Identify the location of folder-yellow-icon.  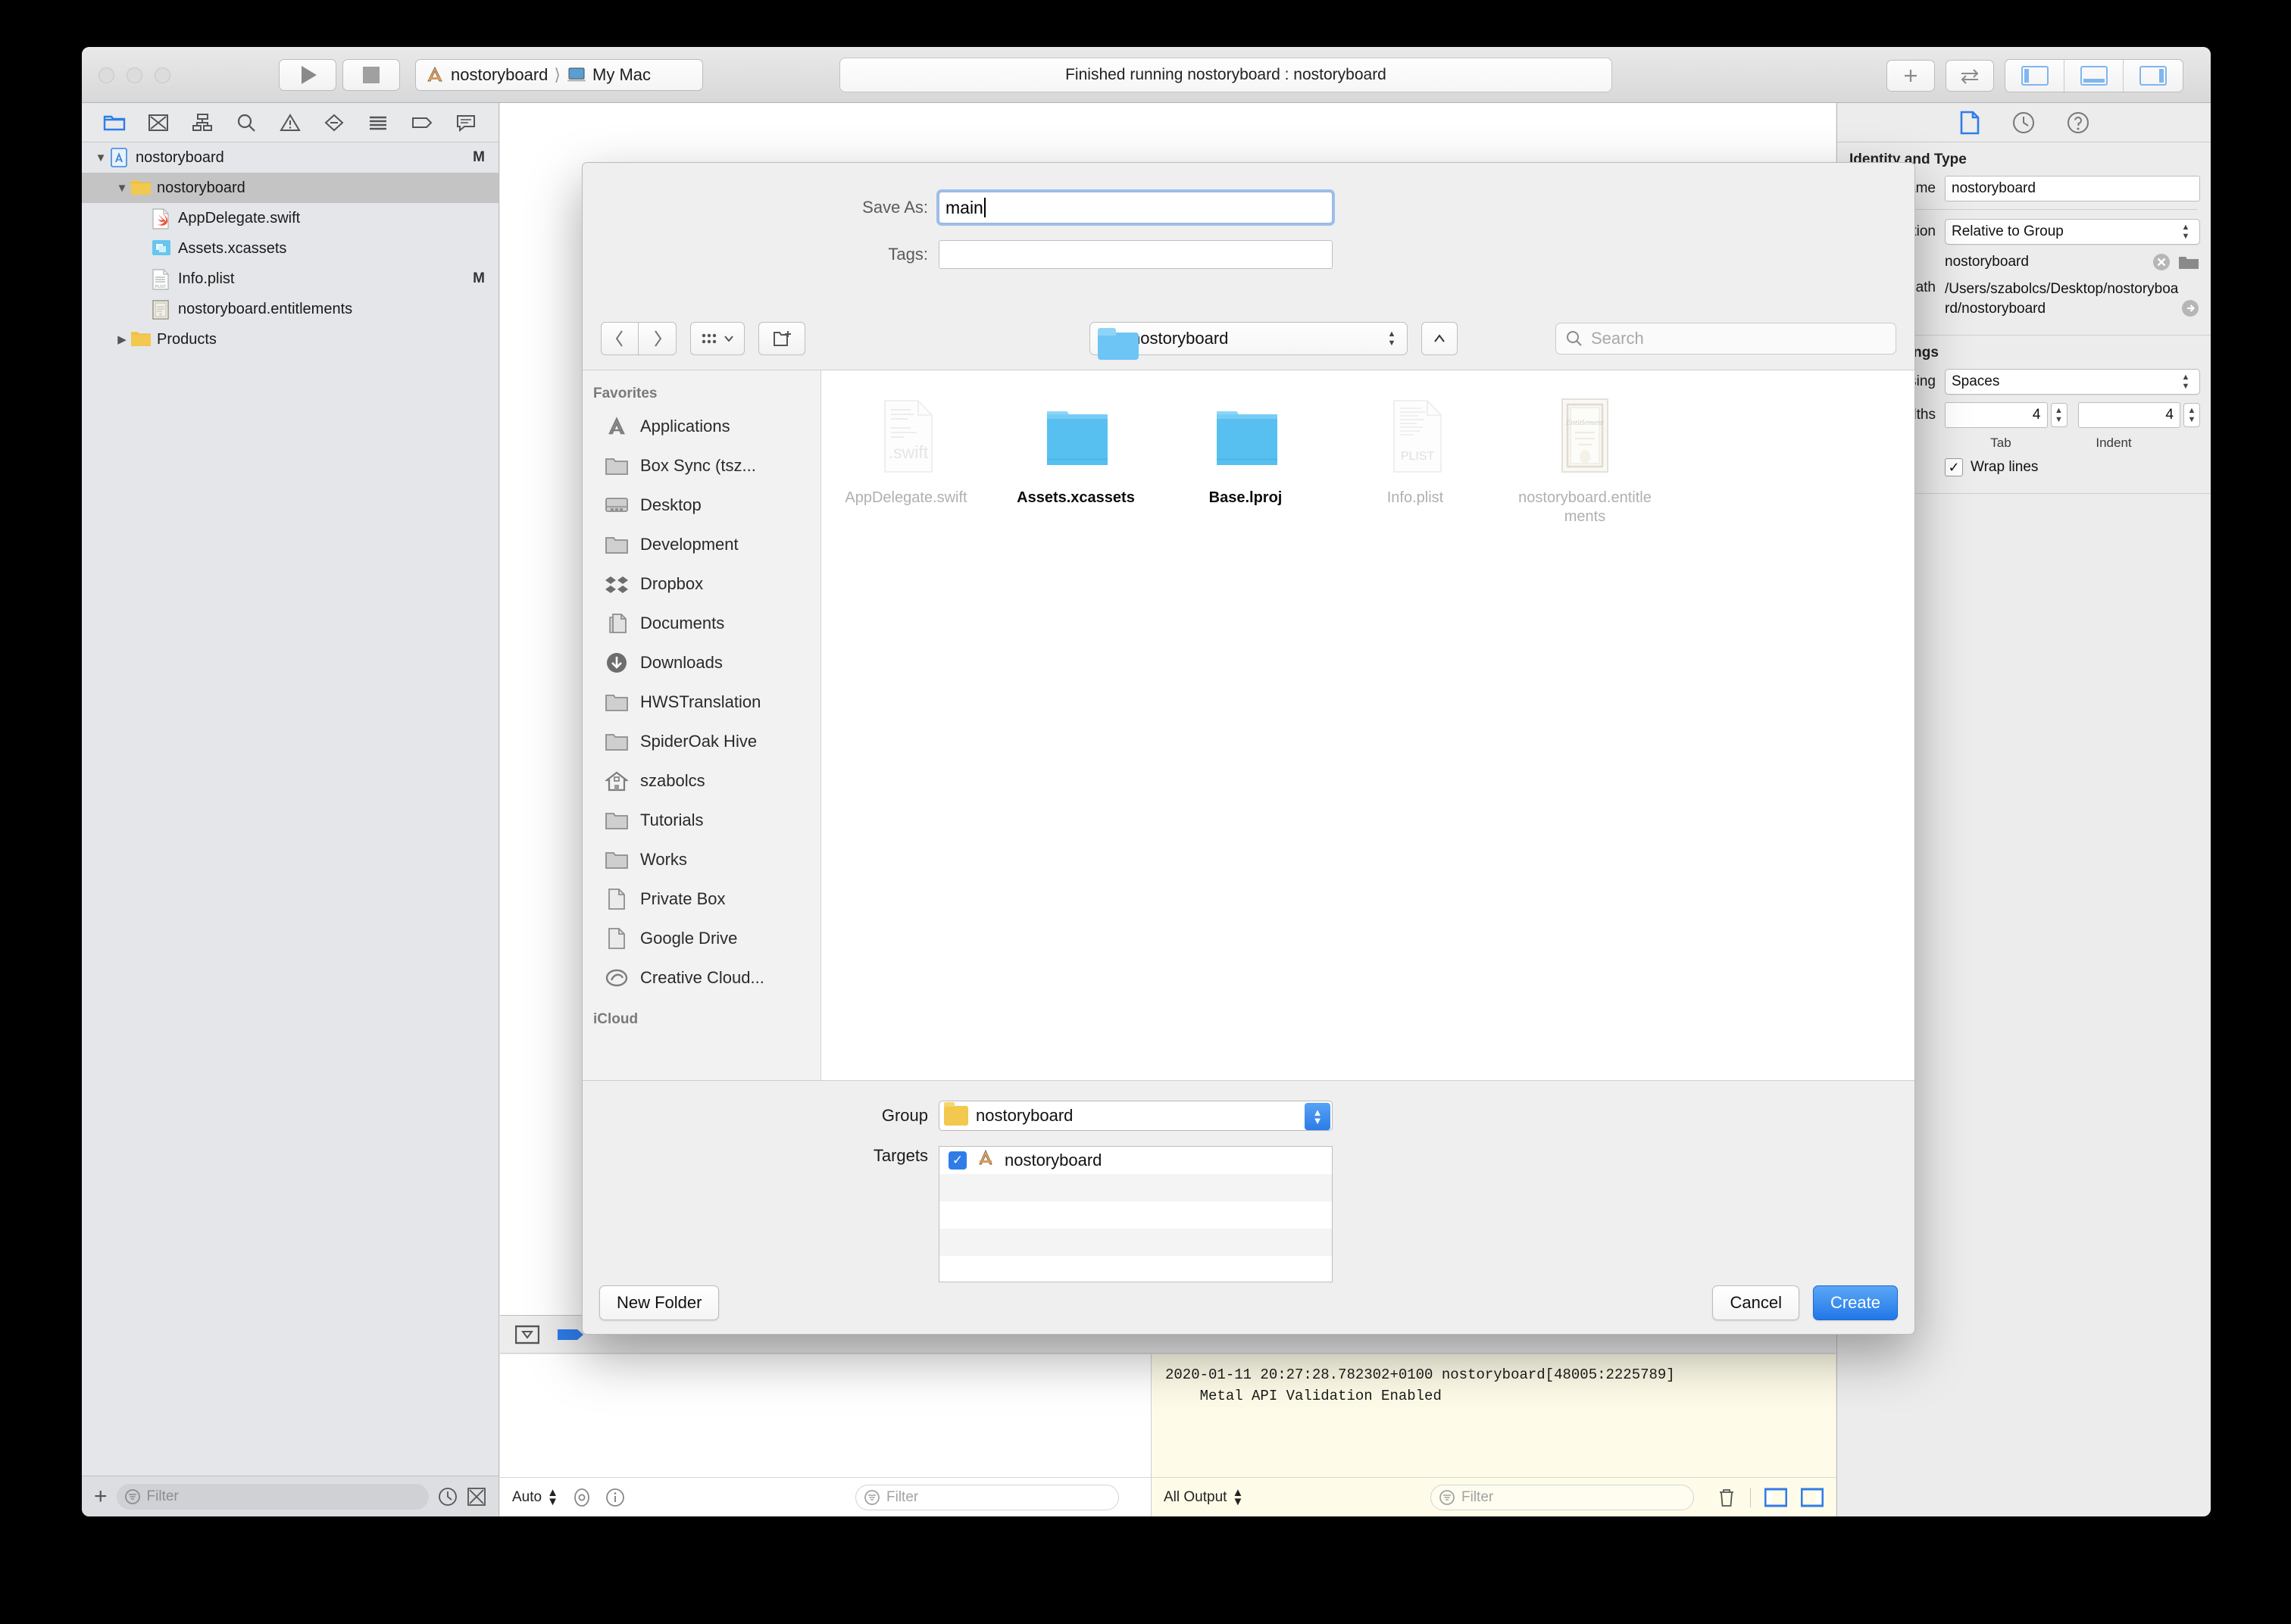
(140, 339).